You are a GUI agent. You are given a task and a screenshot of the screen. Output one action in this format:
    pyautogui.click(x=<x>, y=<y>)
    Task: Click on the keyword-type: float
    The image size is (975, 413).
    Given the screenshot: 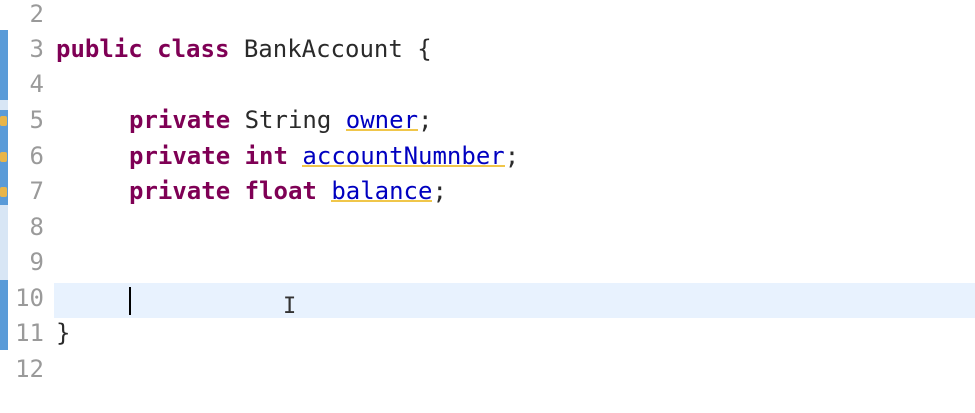 What is the action you would take?
    pyautogui.click(x=280, y=191)
    